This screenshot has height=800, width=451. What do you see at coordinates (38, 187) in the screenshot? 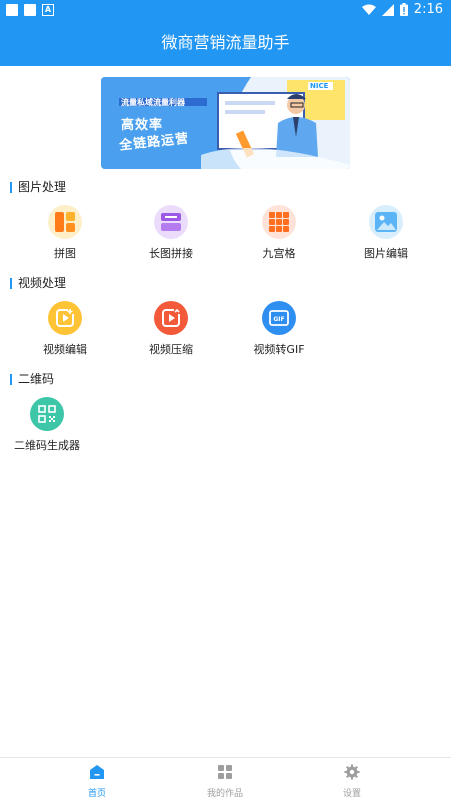
I see `section-title-image: 图片处理` at bounding box center [38, 187].